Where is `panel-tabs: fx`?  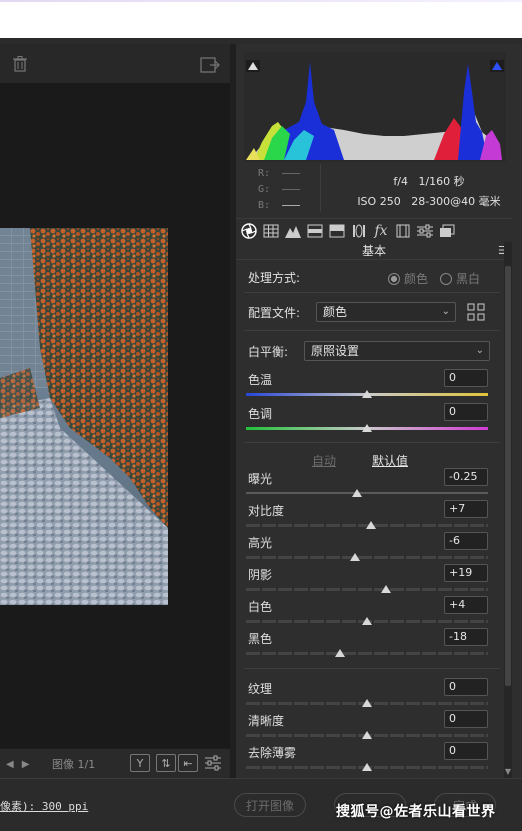
panel-tabs: fx is located at coordinates (374, 230).